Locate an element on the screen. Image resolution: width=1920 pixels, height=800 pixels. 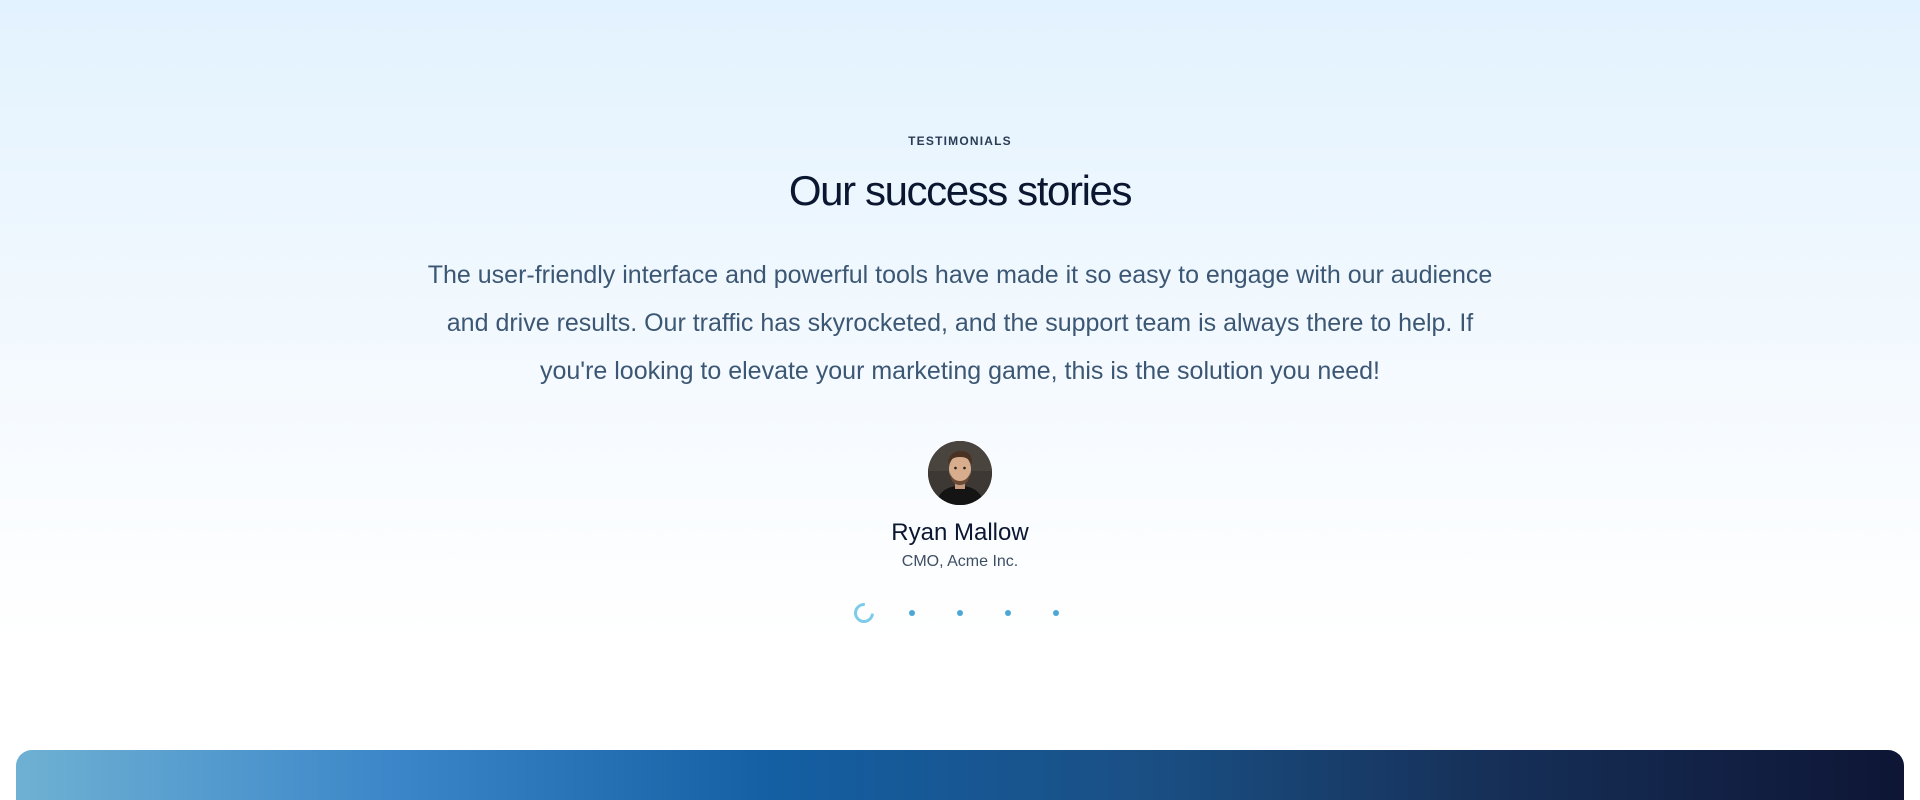
testimonial-pagination is located at coordinates (958, 613).